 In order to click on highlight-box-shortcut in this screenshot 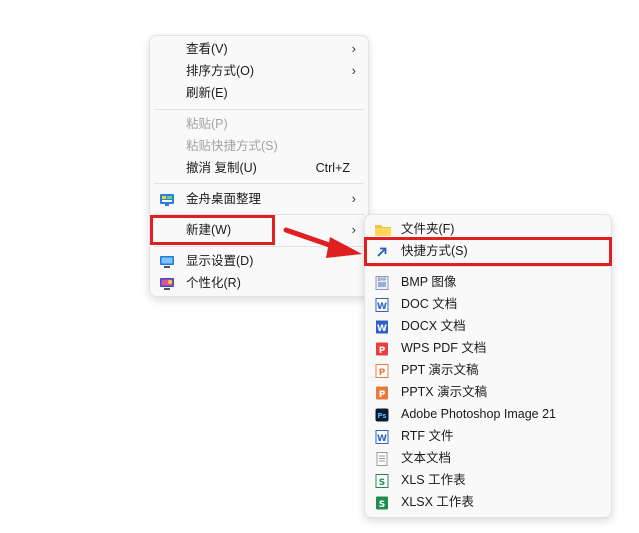, I will do `click(488, 251)`.